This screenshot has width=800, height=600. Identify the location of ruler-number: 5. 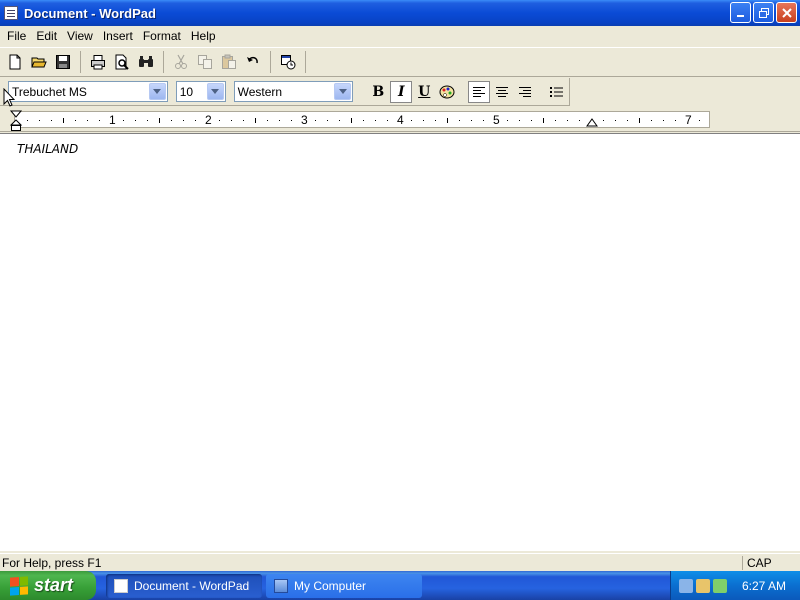
(496, 120).